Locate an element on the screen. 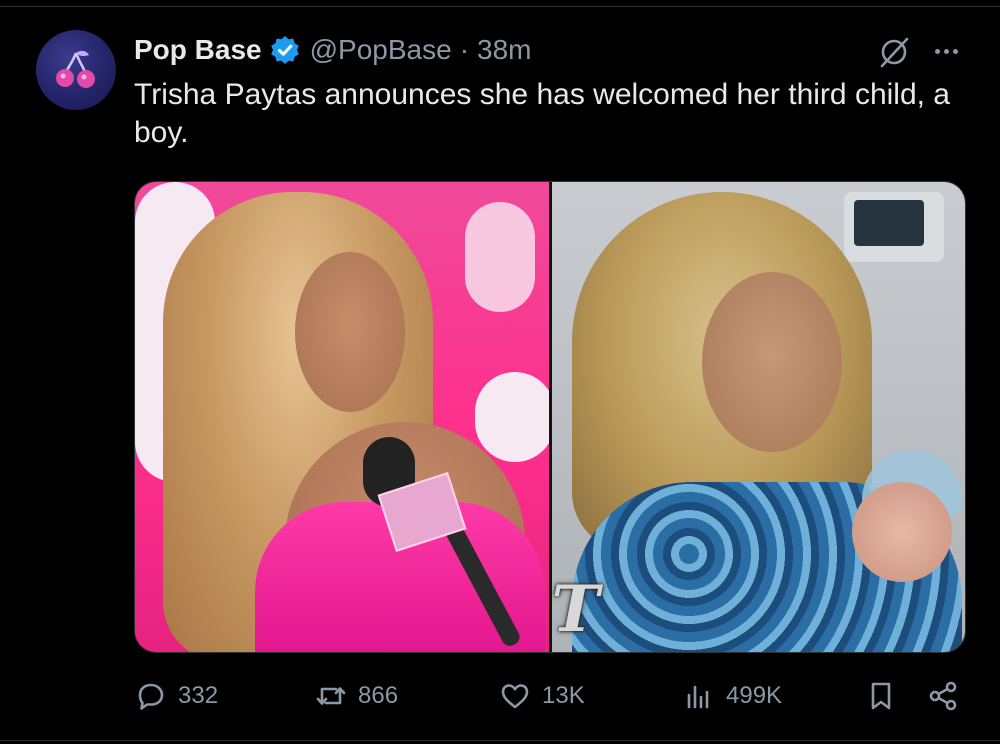 This screenshot has width=1000, height=744. reply-icon is located at coordinates (151, 696).